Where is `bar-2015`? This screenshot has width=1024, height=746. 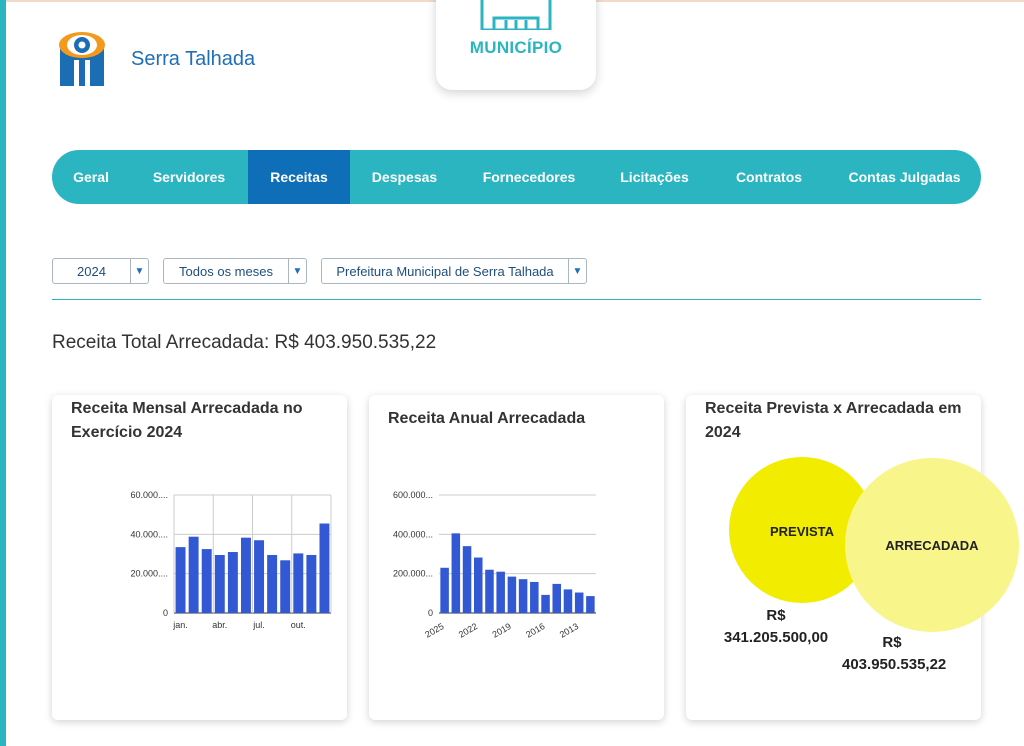
bar-2015 is located at coordinates (557, 598).